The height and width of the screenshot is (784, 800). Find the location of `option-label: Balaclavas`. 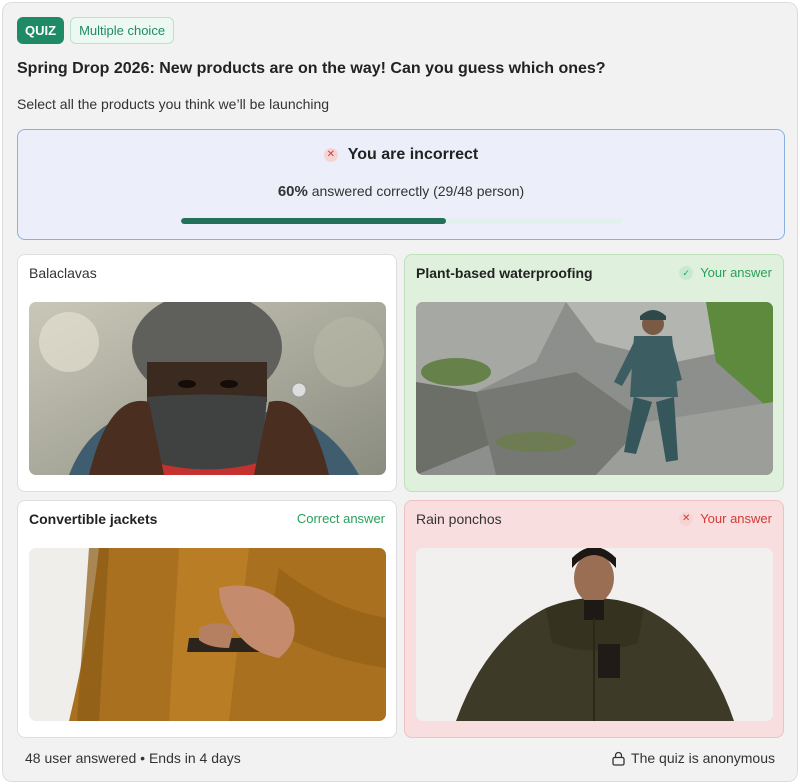

option-label: Balaclavas is located at coordinates (63, 273).